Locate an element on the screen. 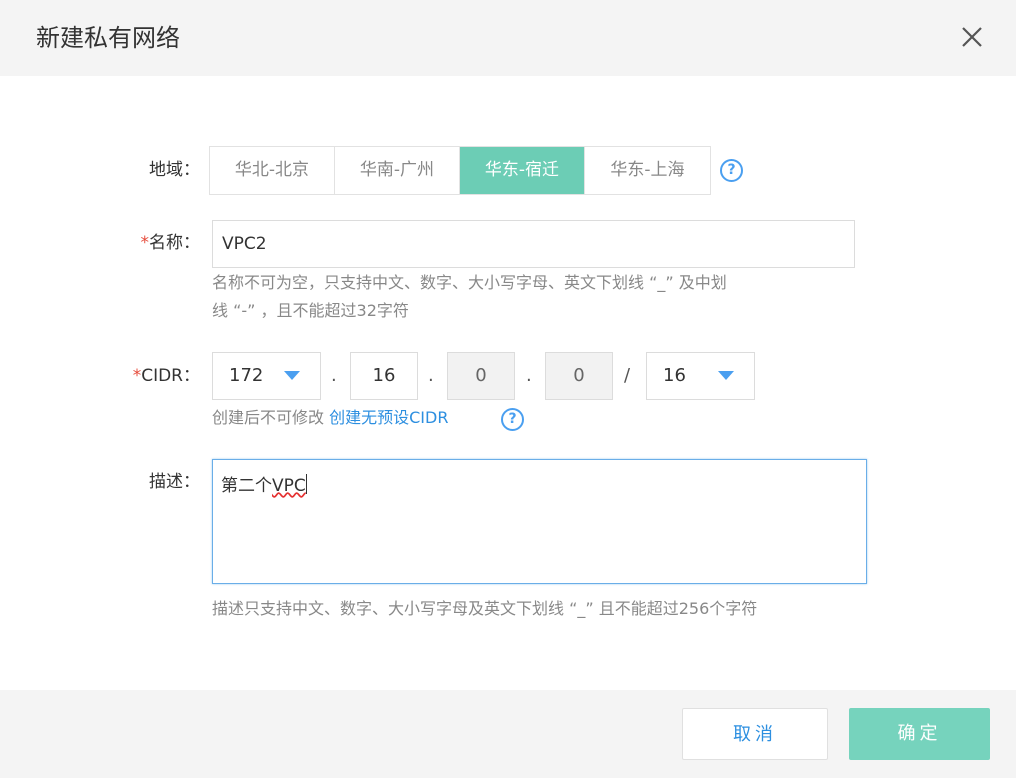 This screenshot has width=1016, height=778. close-icon is located at coordinates (972, 37).